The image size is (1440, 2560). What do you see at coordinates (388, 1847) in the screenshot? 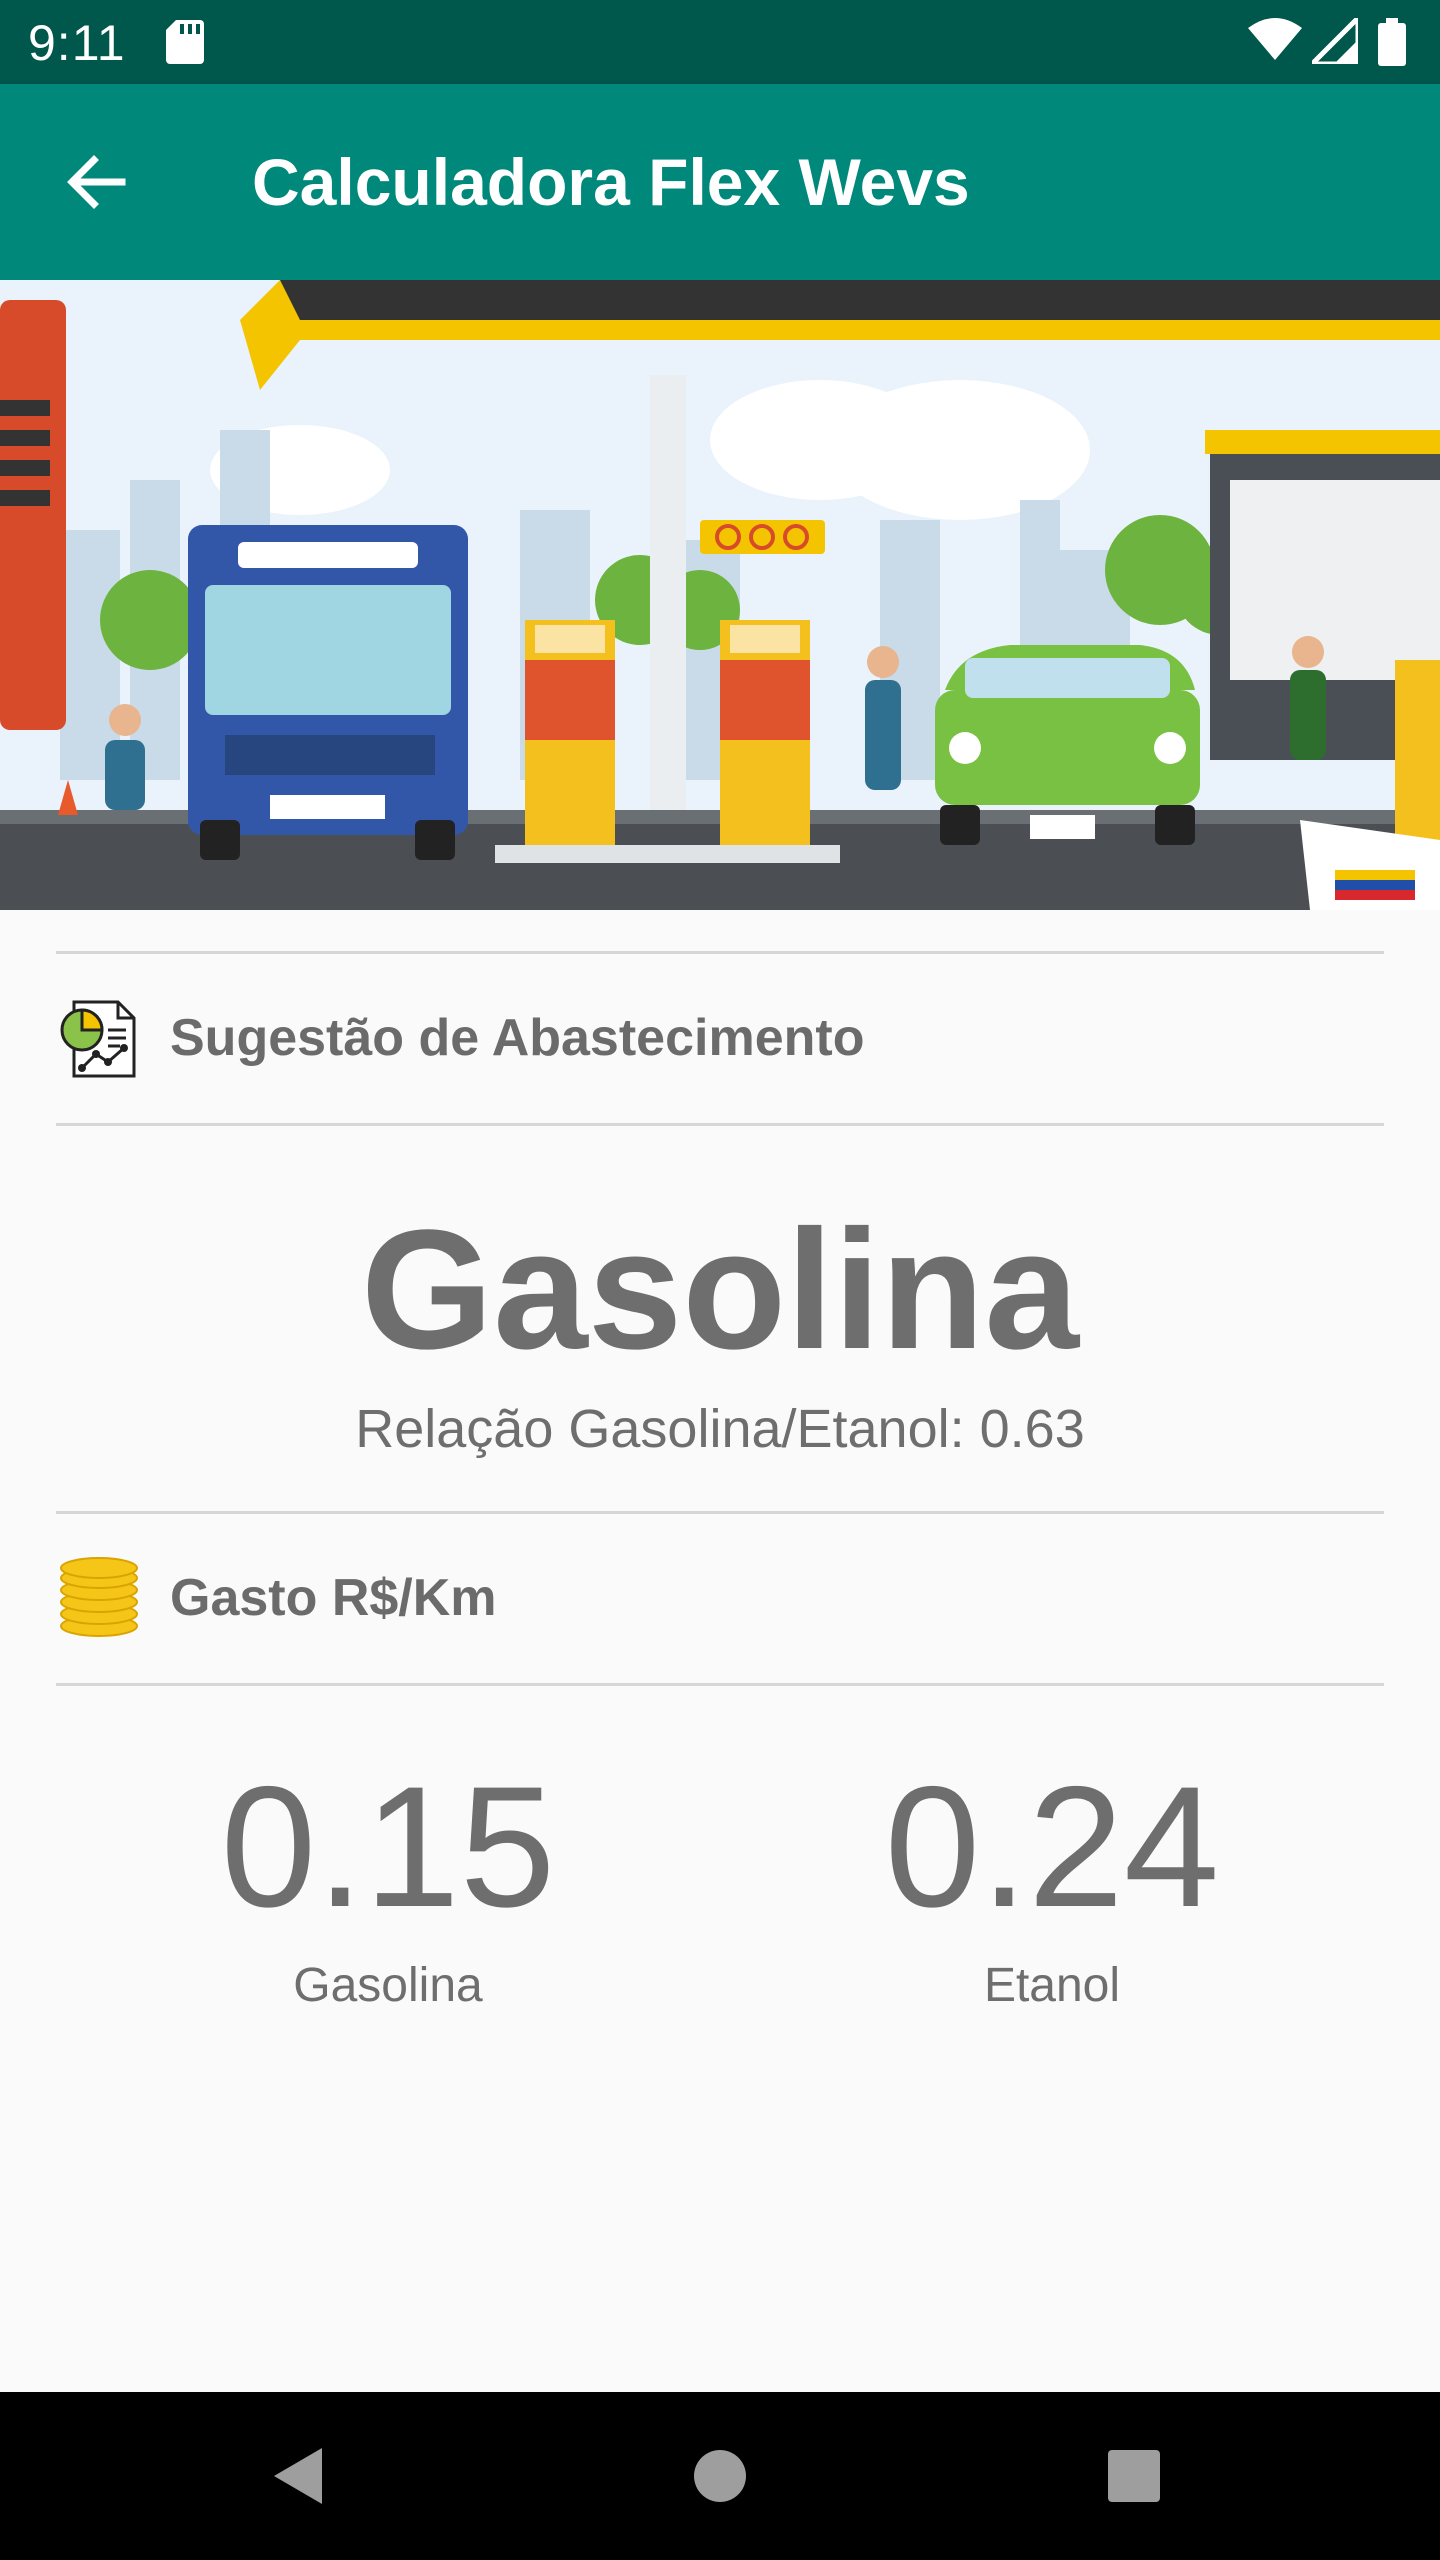
I see `gasolina-cost-value: 0.15` at bounding box center [388, 1847].